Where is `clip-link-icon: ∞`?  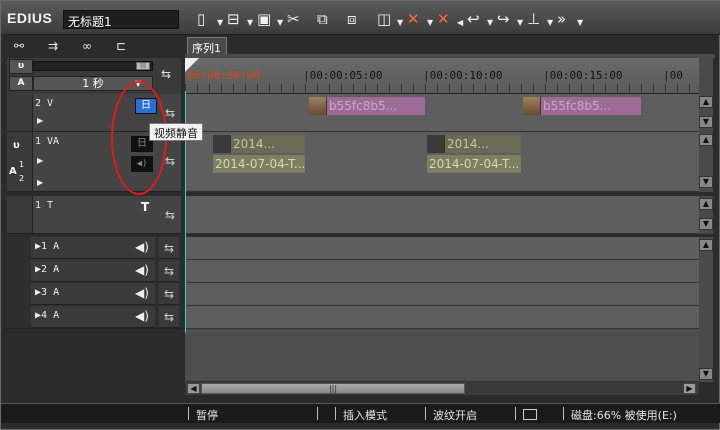 clip-link-icon: ∞ is located at coordinates (87, 47).